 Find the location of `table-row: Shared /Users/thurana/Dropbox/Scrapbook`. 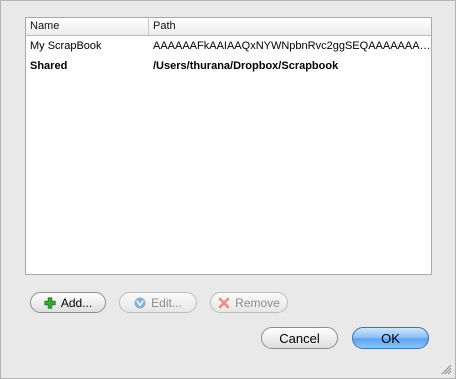

table-row: Shared /Users/thurana/Dropbox/Scrapbook is located at coordinates (228, 66).